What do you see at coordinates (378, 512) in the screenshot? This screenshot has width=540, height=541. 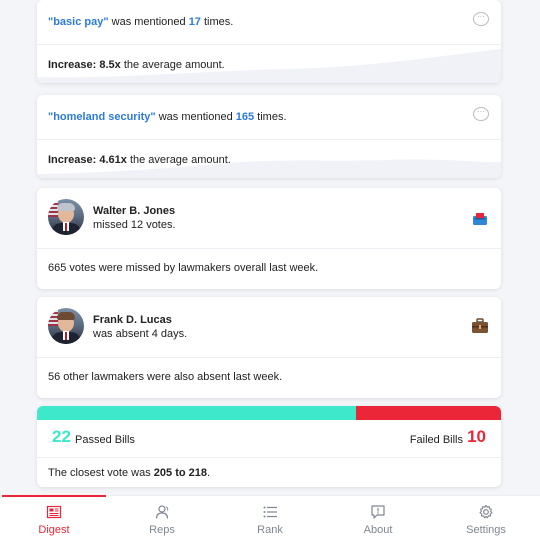 I see `chat-info-icon` at bounding box center [378, 512].